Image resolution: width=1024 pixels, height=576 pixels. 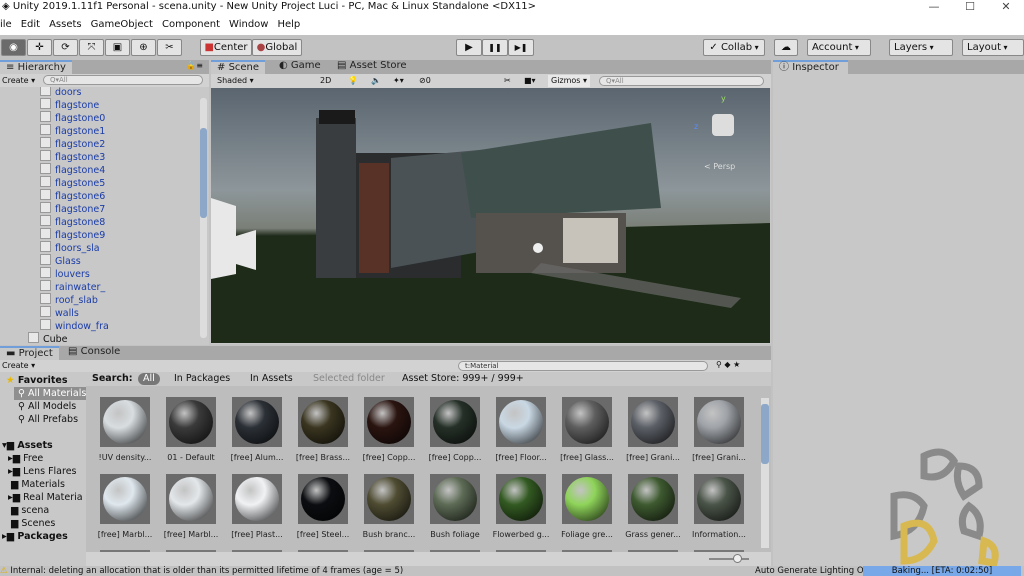 What do you see at coordinates (91, 47) in the screenshot?
I see `scale-tool-button: ⤧` at bounding box center [91, 47].